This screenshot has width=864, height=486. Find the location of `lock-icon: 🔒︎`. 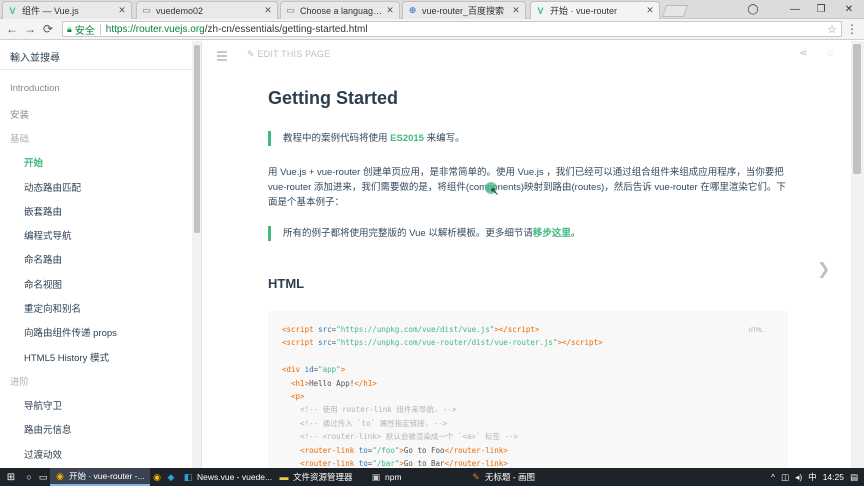

lock-icon: 🔒︎ is located at coordinates (69, 28).